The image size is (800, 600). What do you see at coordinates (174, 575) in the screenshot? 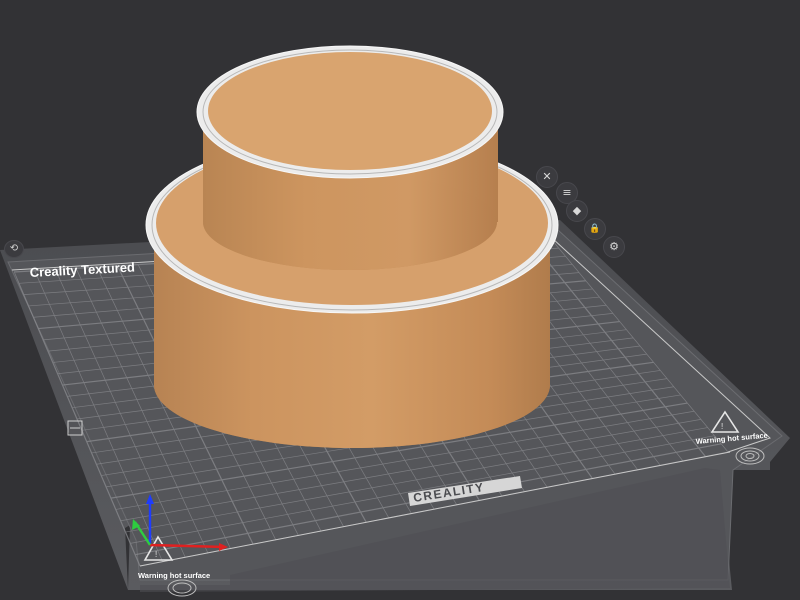
I see `warning-text-left: Warning hot surface` at bounding box center [174, 575].